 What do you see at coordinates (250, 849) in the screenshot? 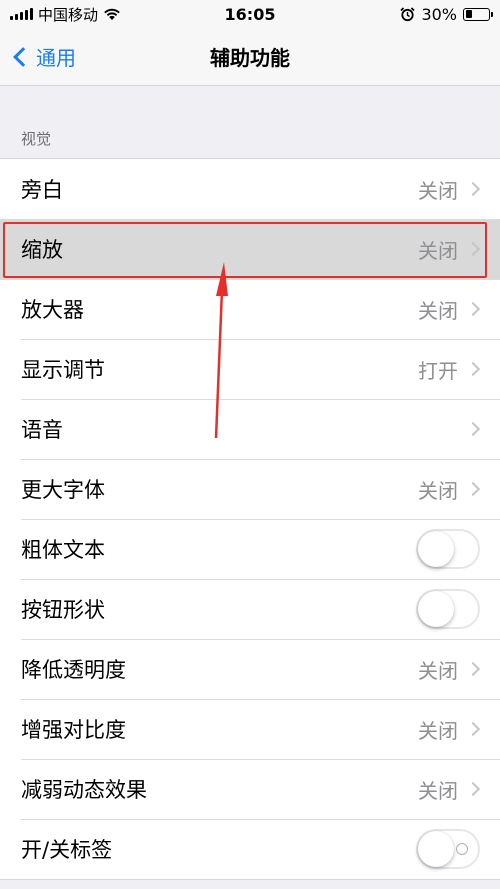
I see `settings-row: 开/关标签` at bounding box center [250, 849].